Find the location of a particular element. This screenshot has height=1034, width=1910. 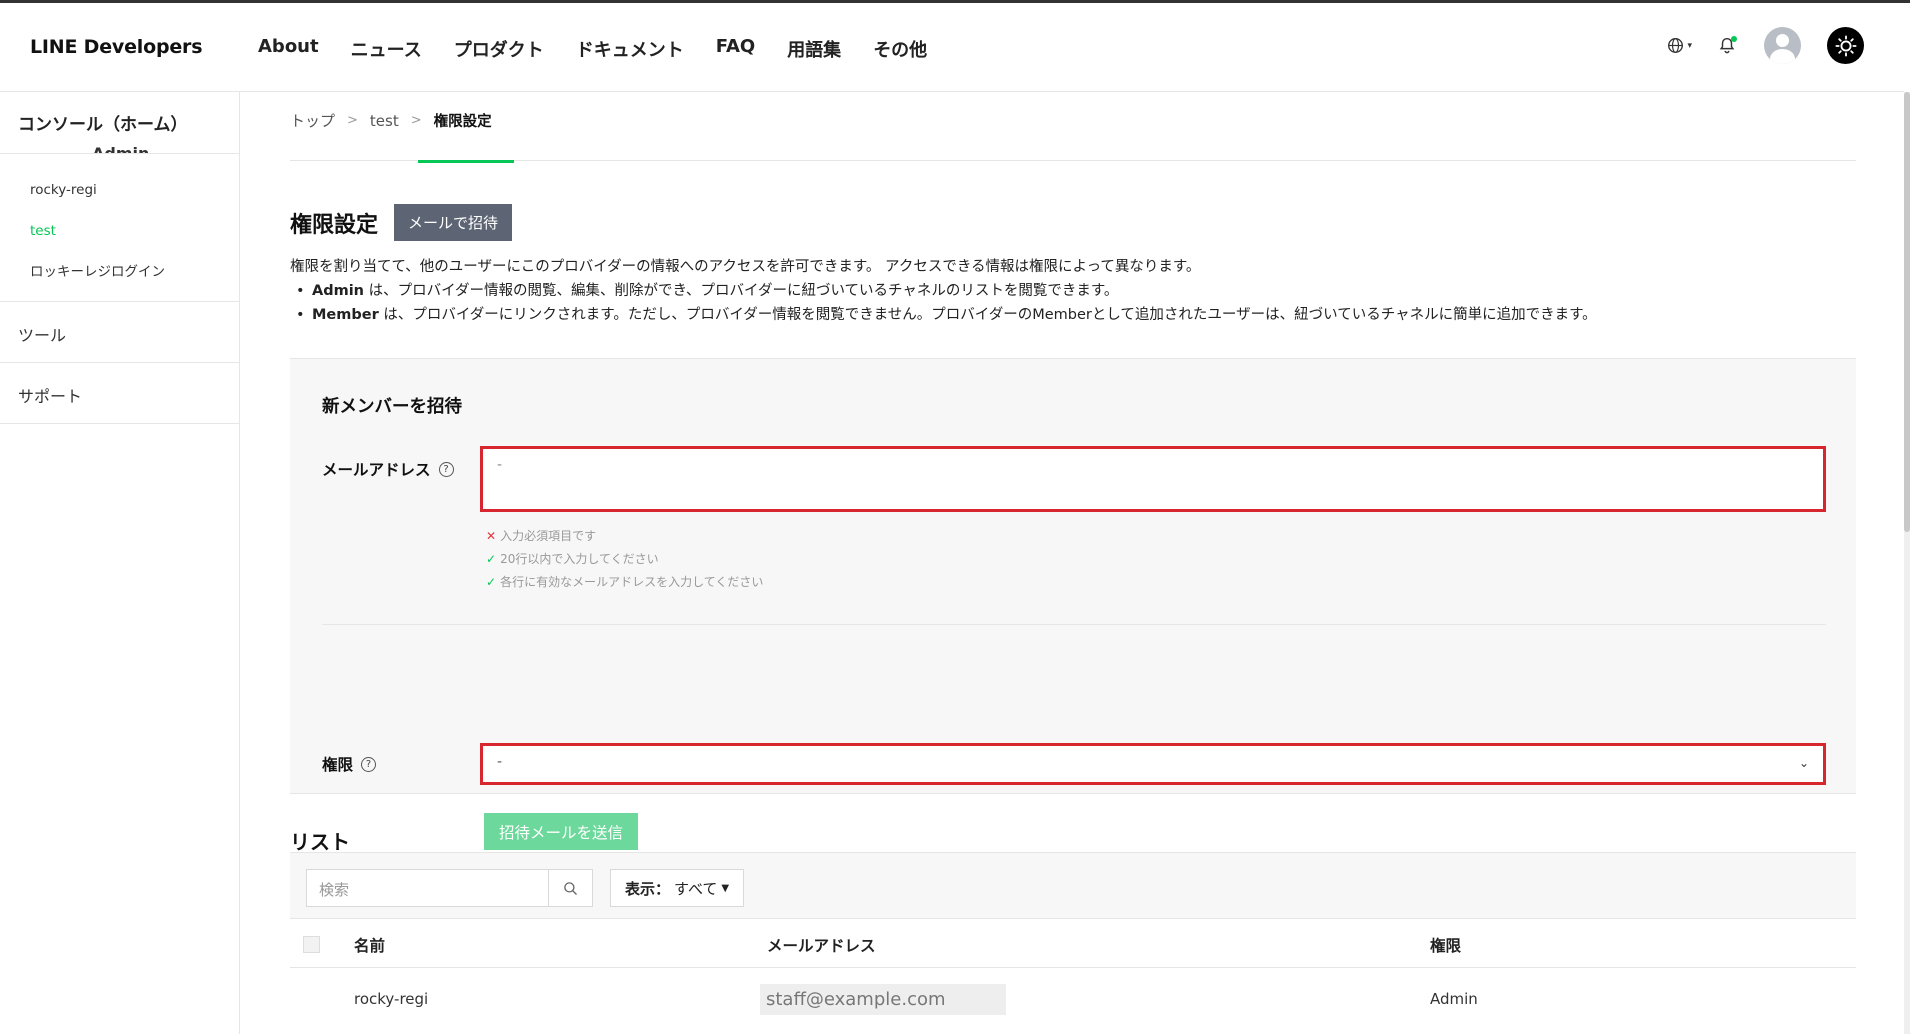

nav-documents: ドキュメント is located at coordinates (630, 49).